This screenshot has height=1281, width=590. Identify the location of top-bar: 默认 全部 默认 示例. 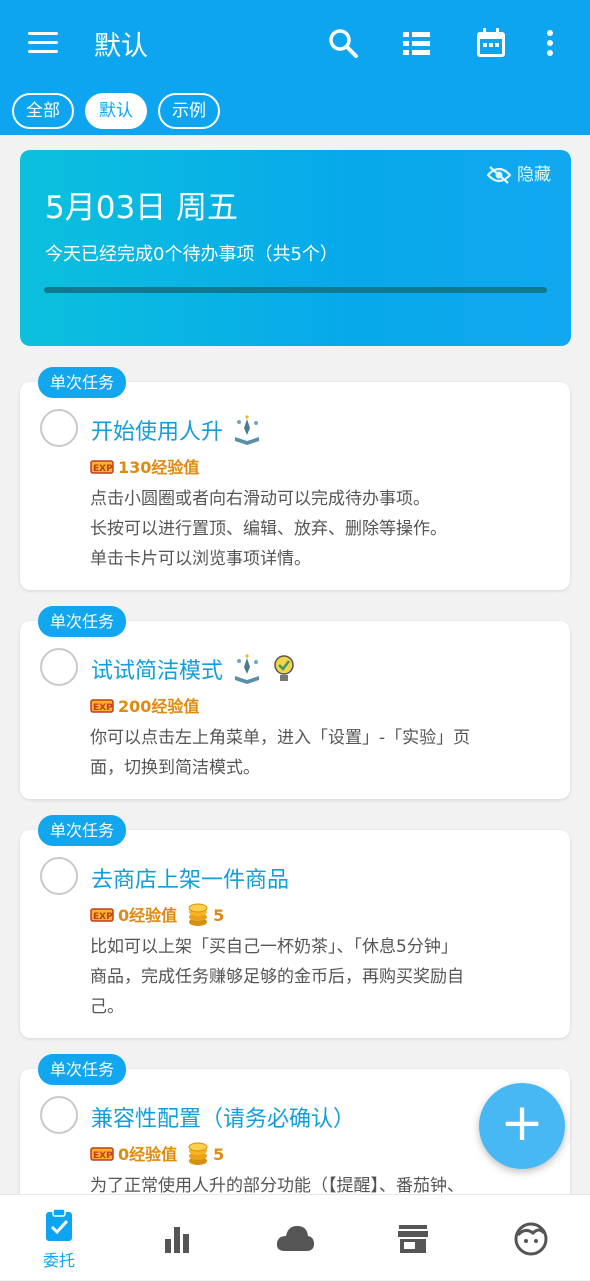
(295, 67).